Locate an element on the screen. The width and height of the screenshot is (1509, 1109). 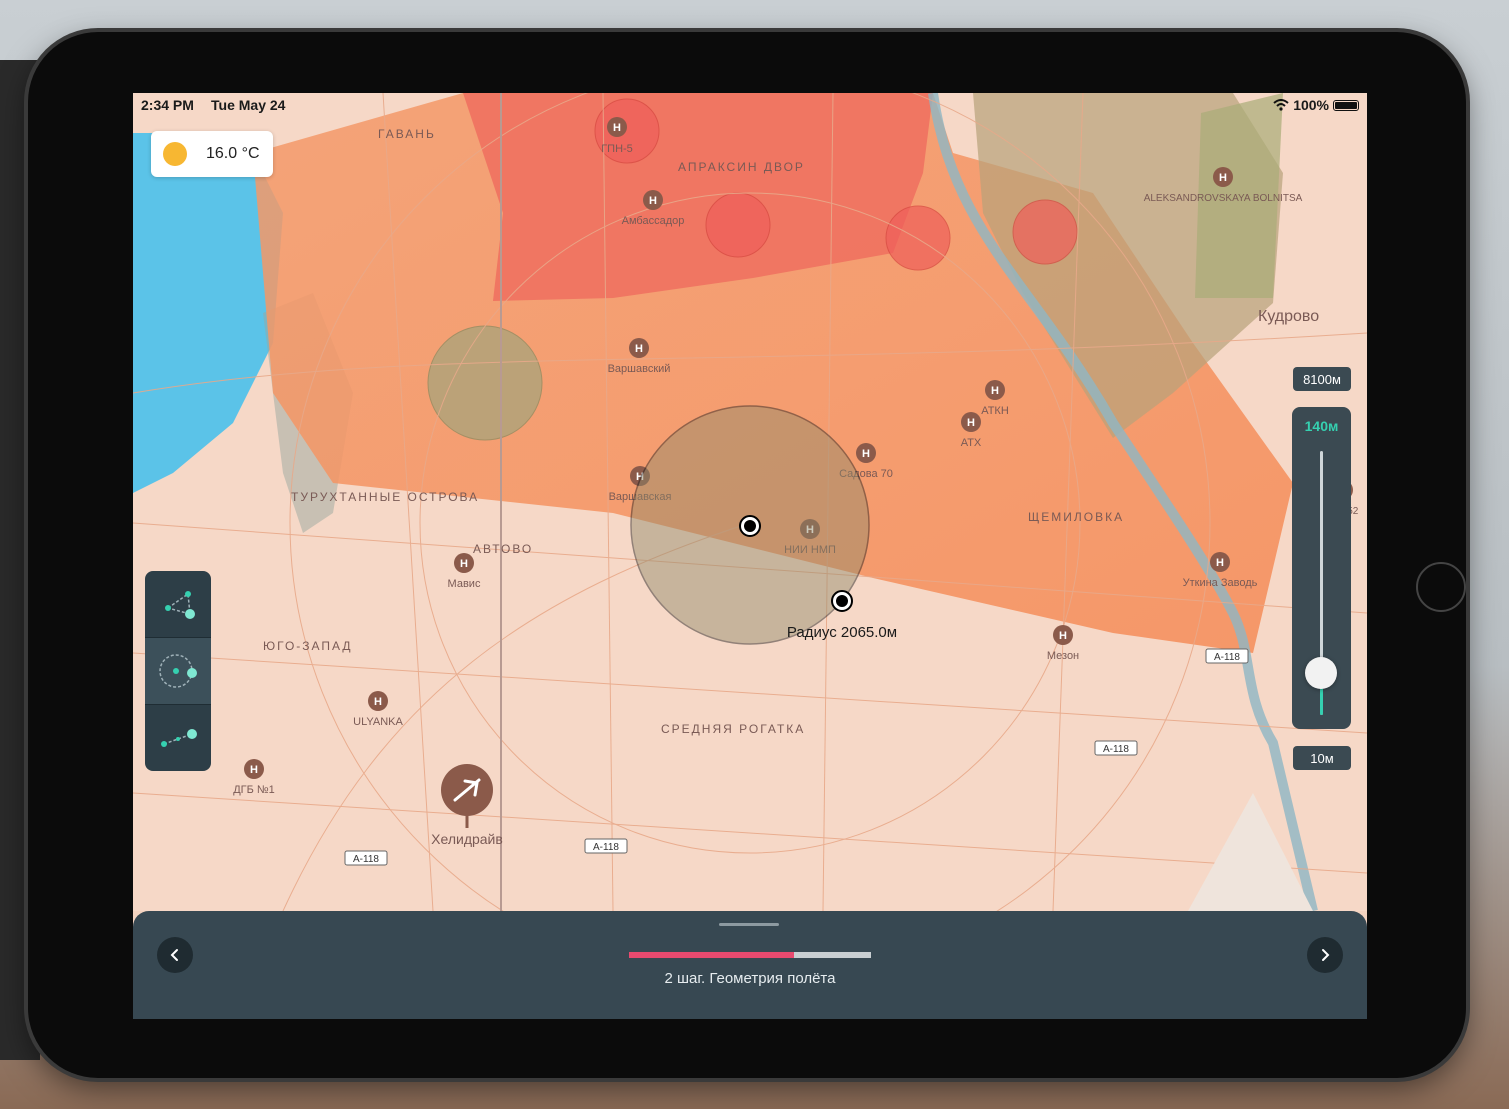
helipad-label: ALEKSANDROVSKAYA BOLNITSA is located at coordinates (1223, 198).